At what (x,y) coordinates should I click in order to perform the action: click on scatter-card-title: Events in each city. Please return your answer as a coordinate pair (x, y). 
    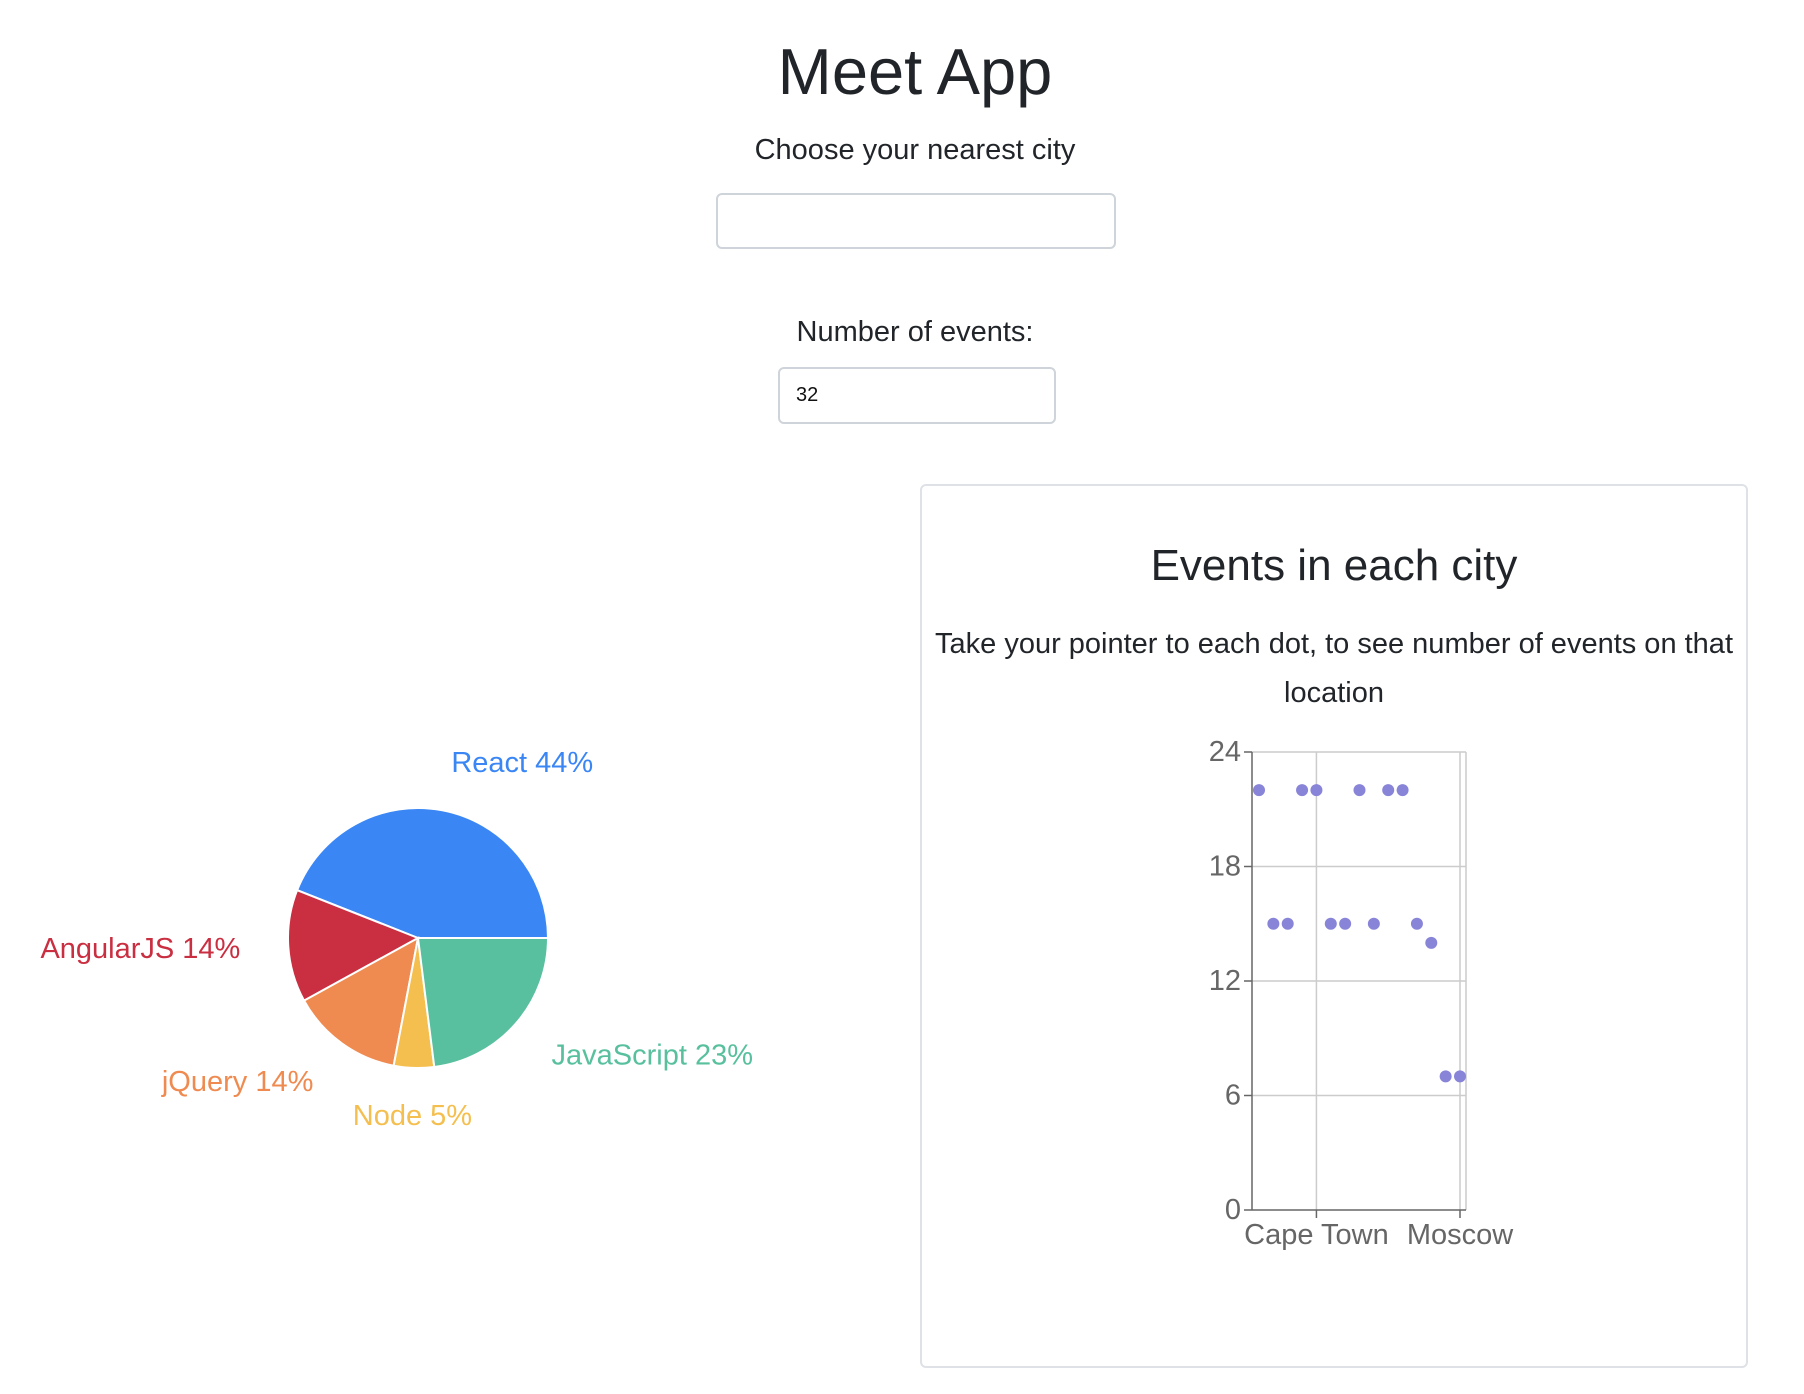
    Looking at the image, I should click on (1334, 565).